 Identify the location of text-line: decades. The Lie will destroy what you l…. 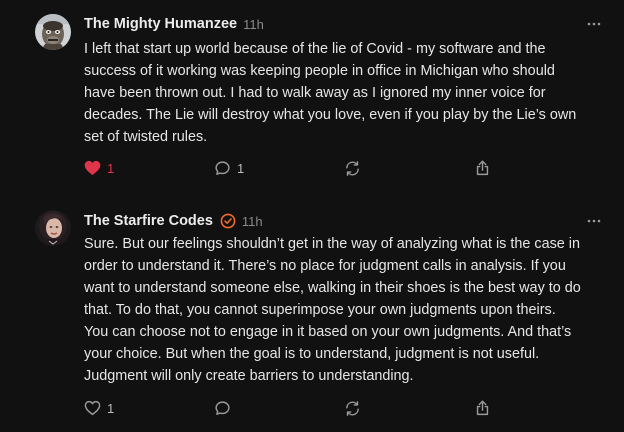
(330, 115).